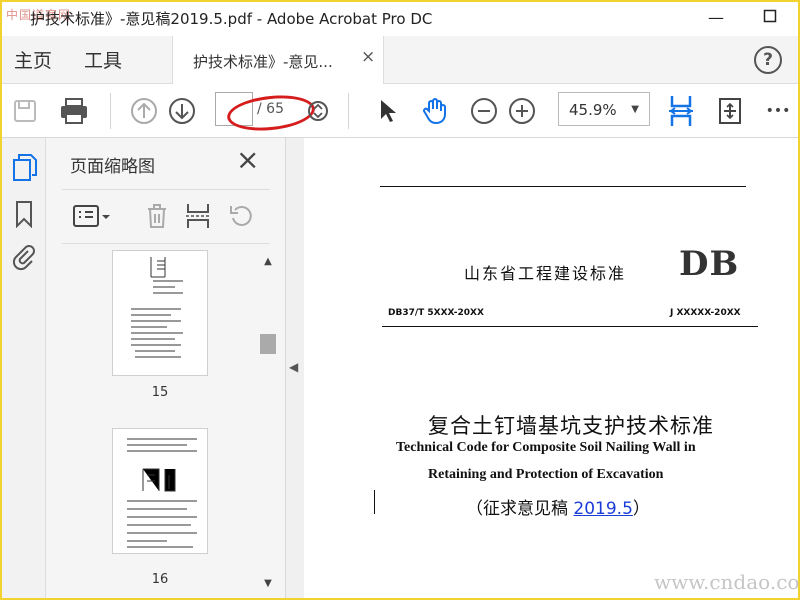  I want to click on maximize-icon, so click(770, 16).